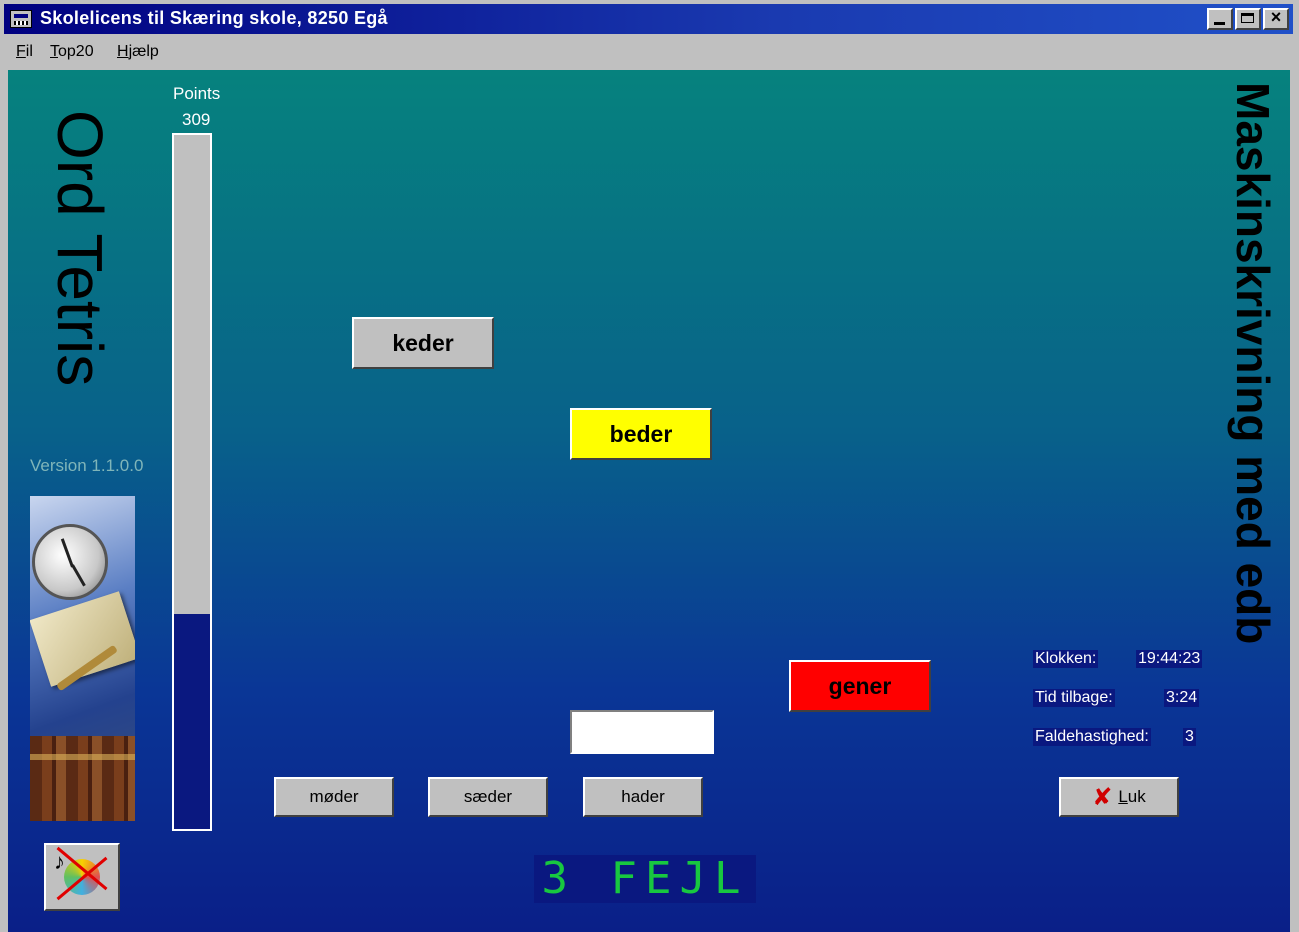  I want to click on close-x-icon: ✘, so click(1102, 797).